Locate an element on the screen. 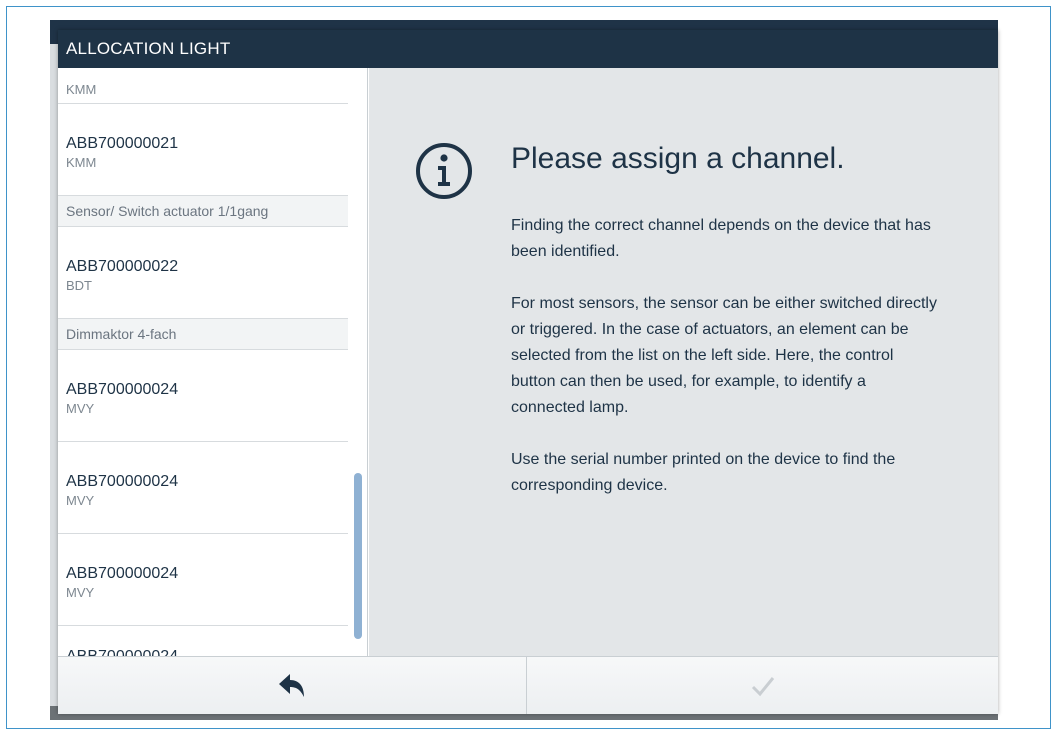  device-type: BDT is located at coordinates (79, 285).